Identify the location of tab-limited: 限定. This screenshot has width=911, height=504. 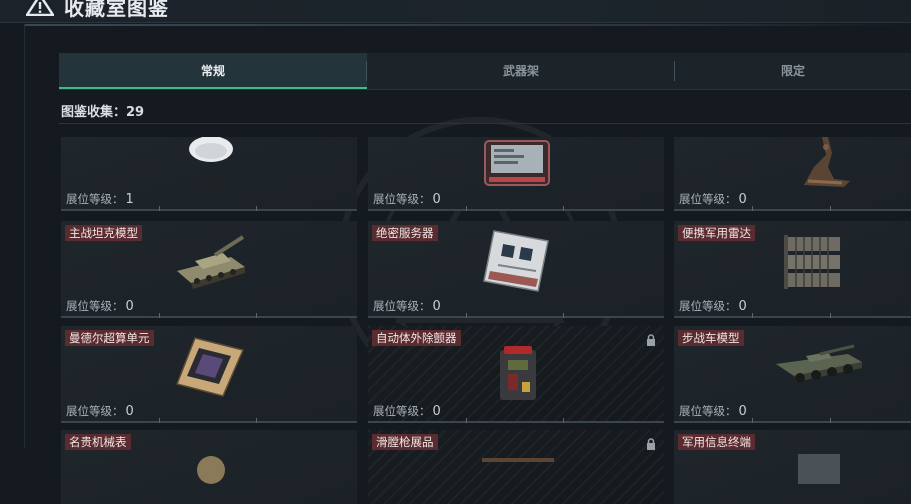
(793, 71).